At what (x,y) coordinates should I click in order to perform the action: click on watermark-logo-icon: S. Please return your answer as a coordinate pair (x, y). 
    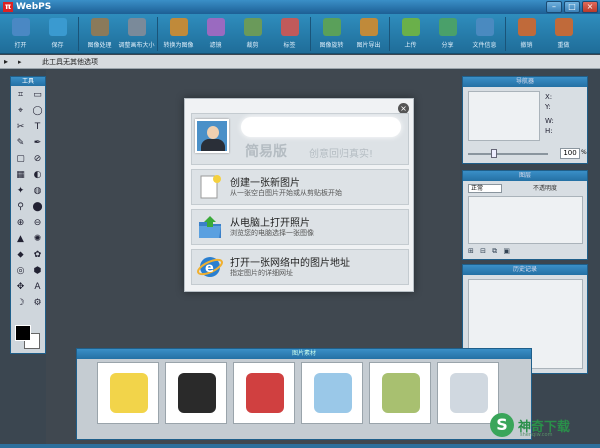
    Looking at the image, I should click on (502, 425).